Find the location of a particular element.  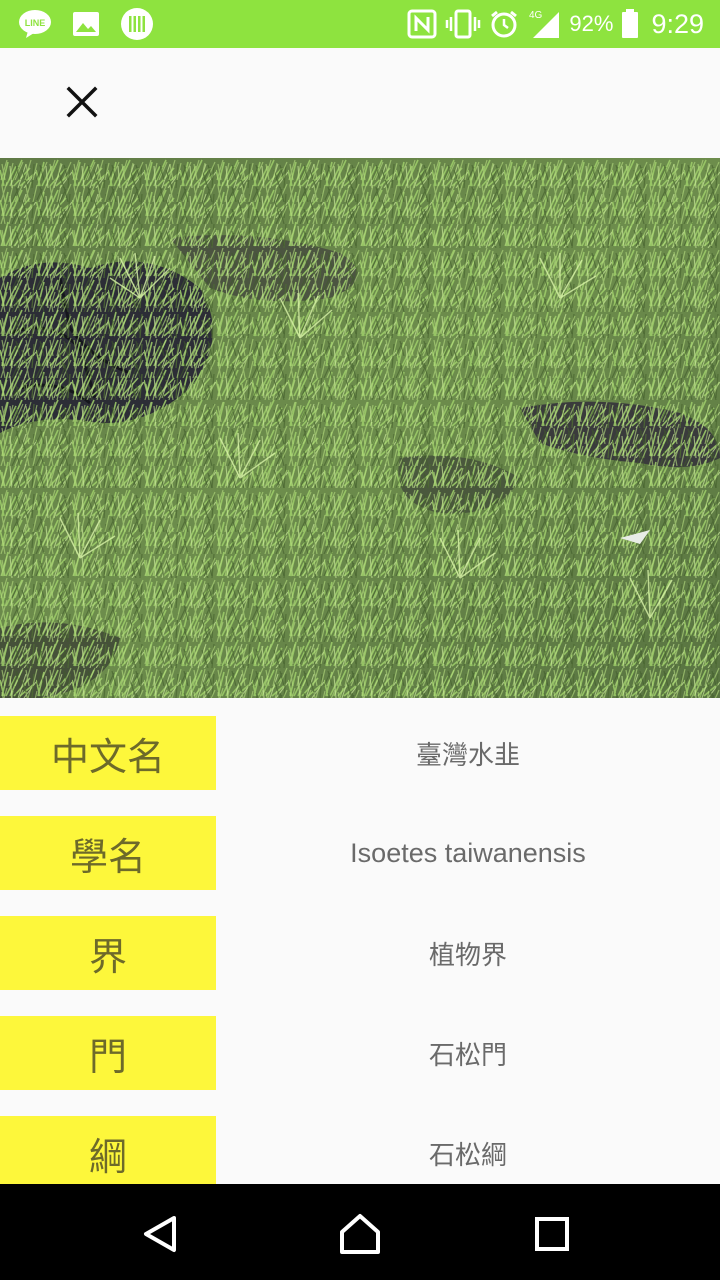

recents-icon is located at coordinates (552, 1234).